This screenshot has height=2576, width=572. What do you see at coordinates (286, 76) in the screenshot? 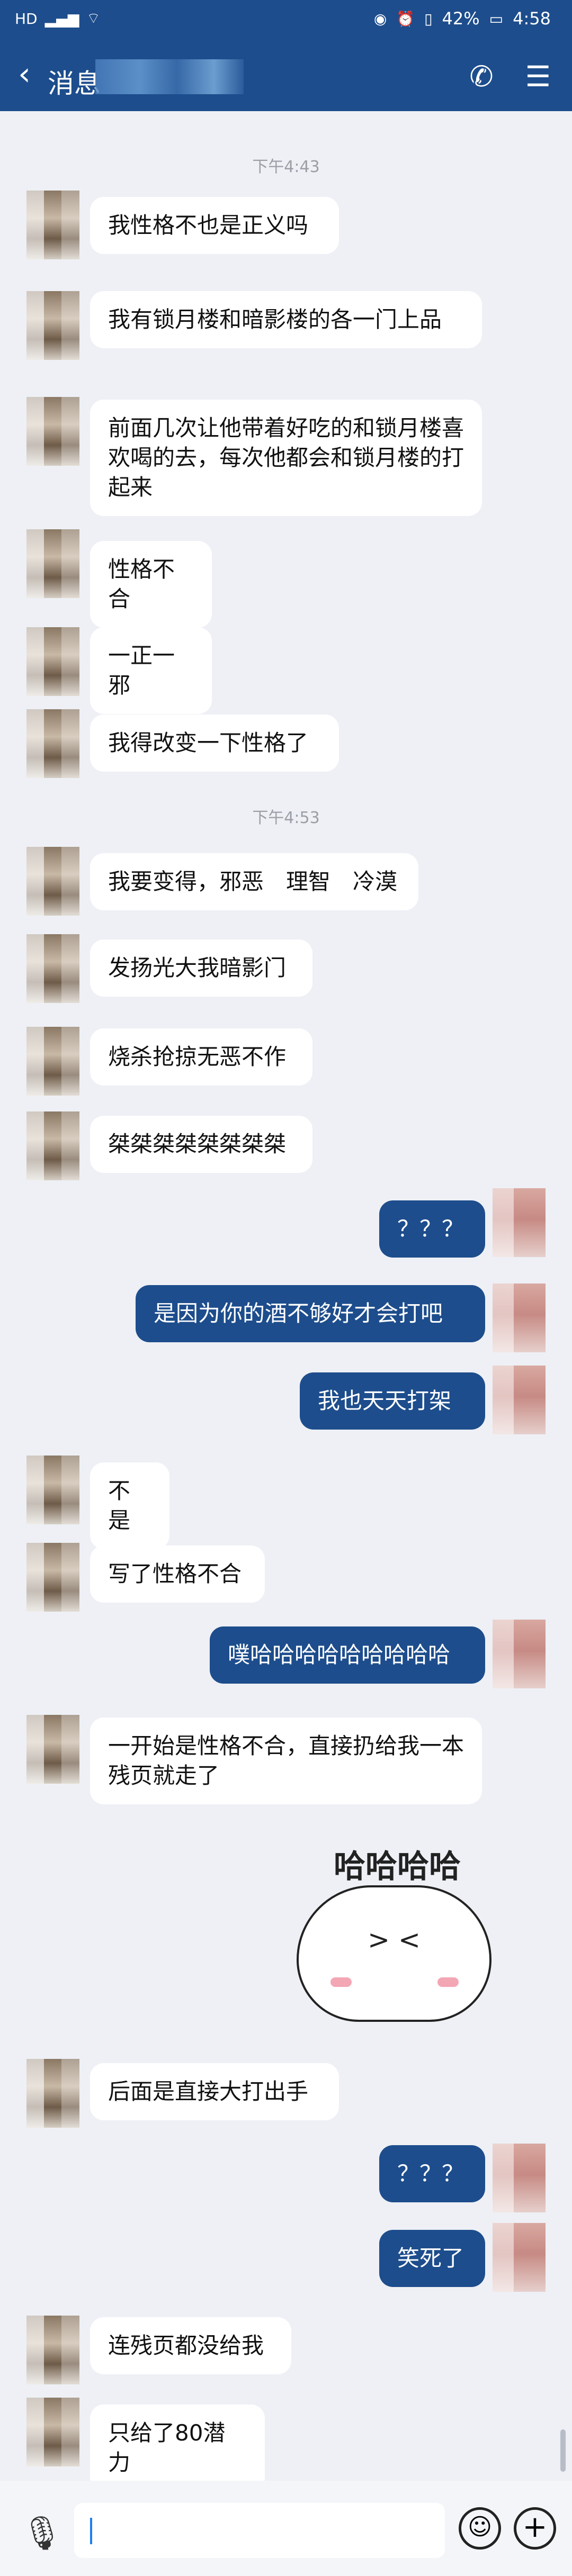
I see `chat-header: ‹ 消息 ✆ ☰` at bounding box center [286, 76].